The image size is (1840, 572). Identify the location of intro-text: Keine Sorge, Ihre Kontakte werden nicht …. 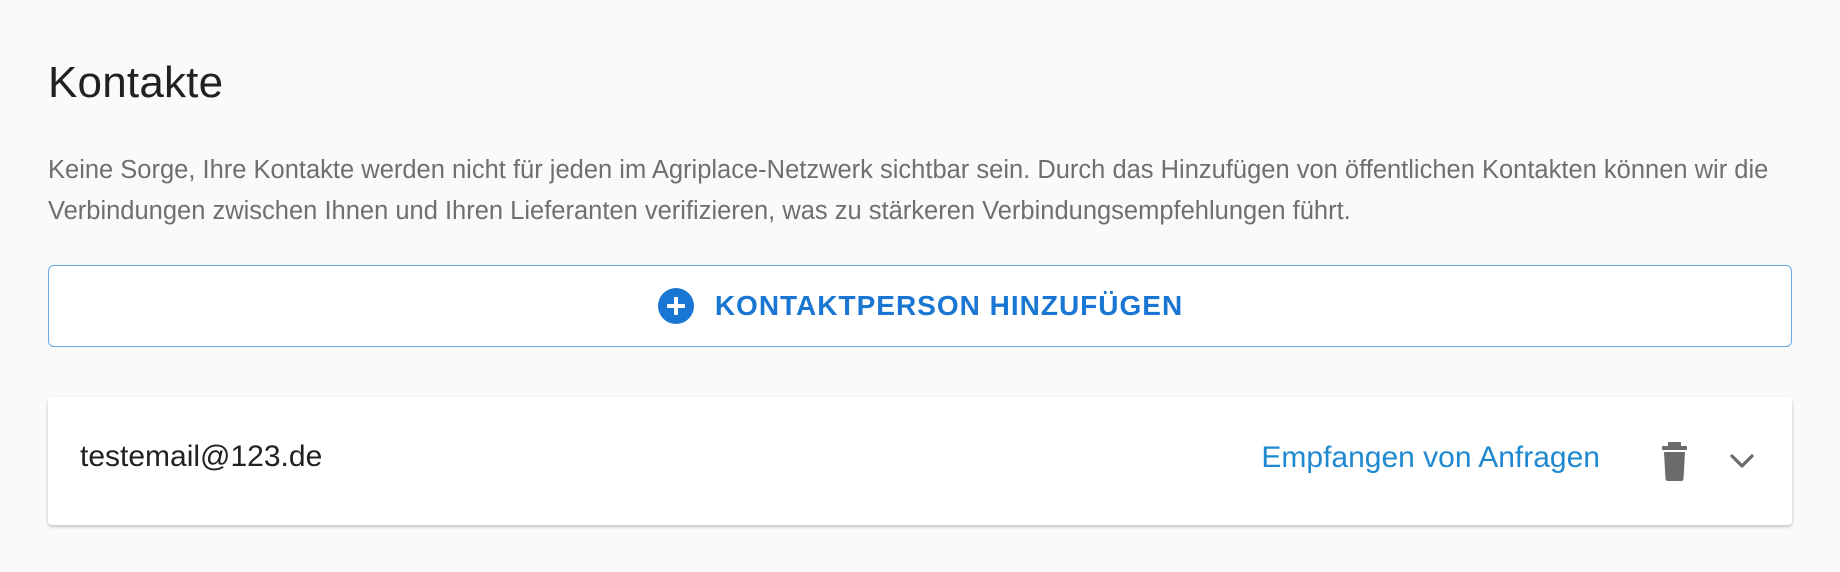
(908, 190).